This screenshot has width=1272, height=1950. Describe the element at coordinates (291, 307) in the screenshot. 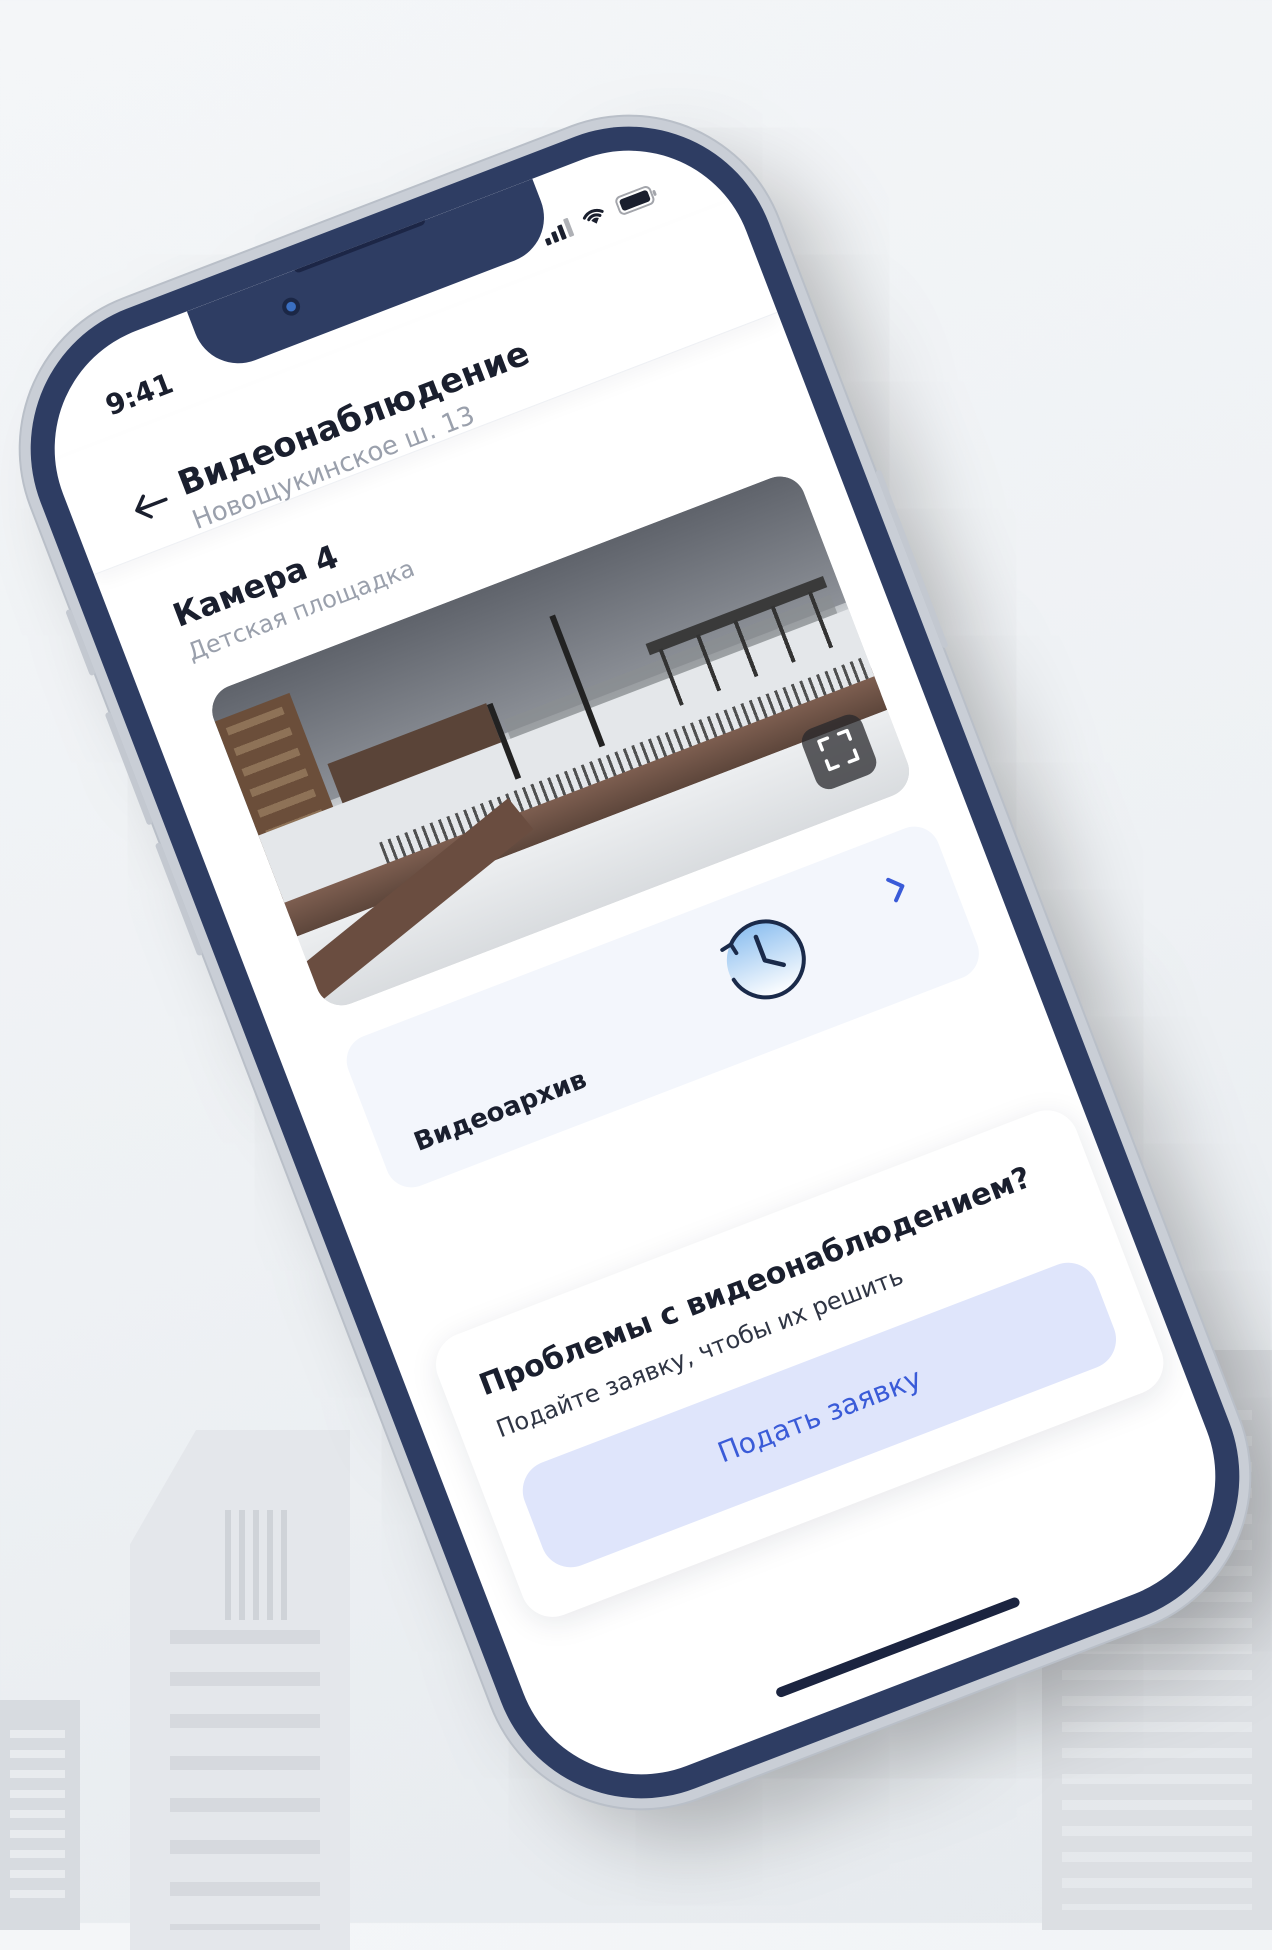

I see `front-camera` at that location.